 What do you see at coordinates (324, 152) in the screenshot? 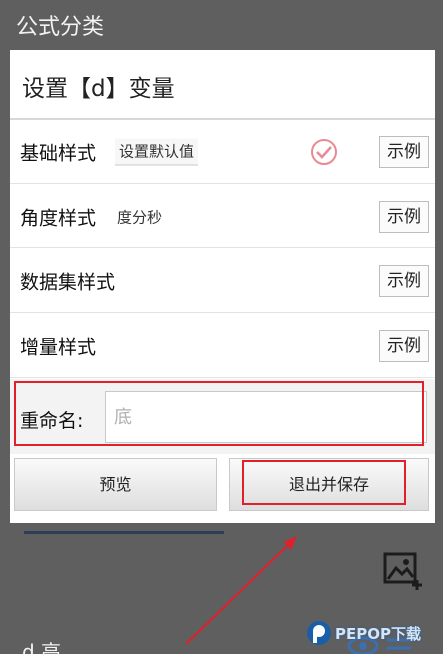
I see `check-circle-icon` at bounding box center [324, 152].